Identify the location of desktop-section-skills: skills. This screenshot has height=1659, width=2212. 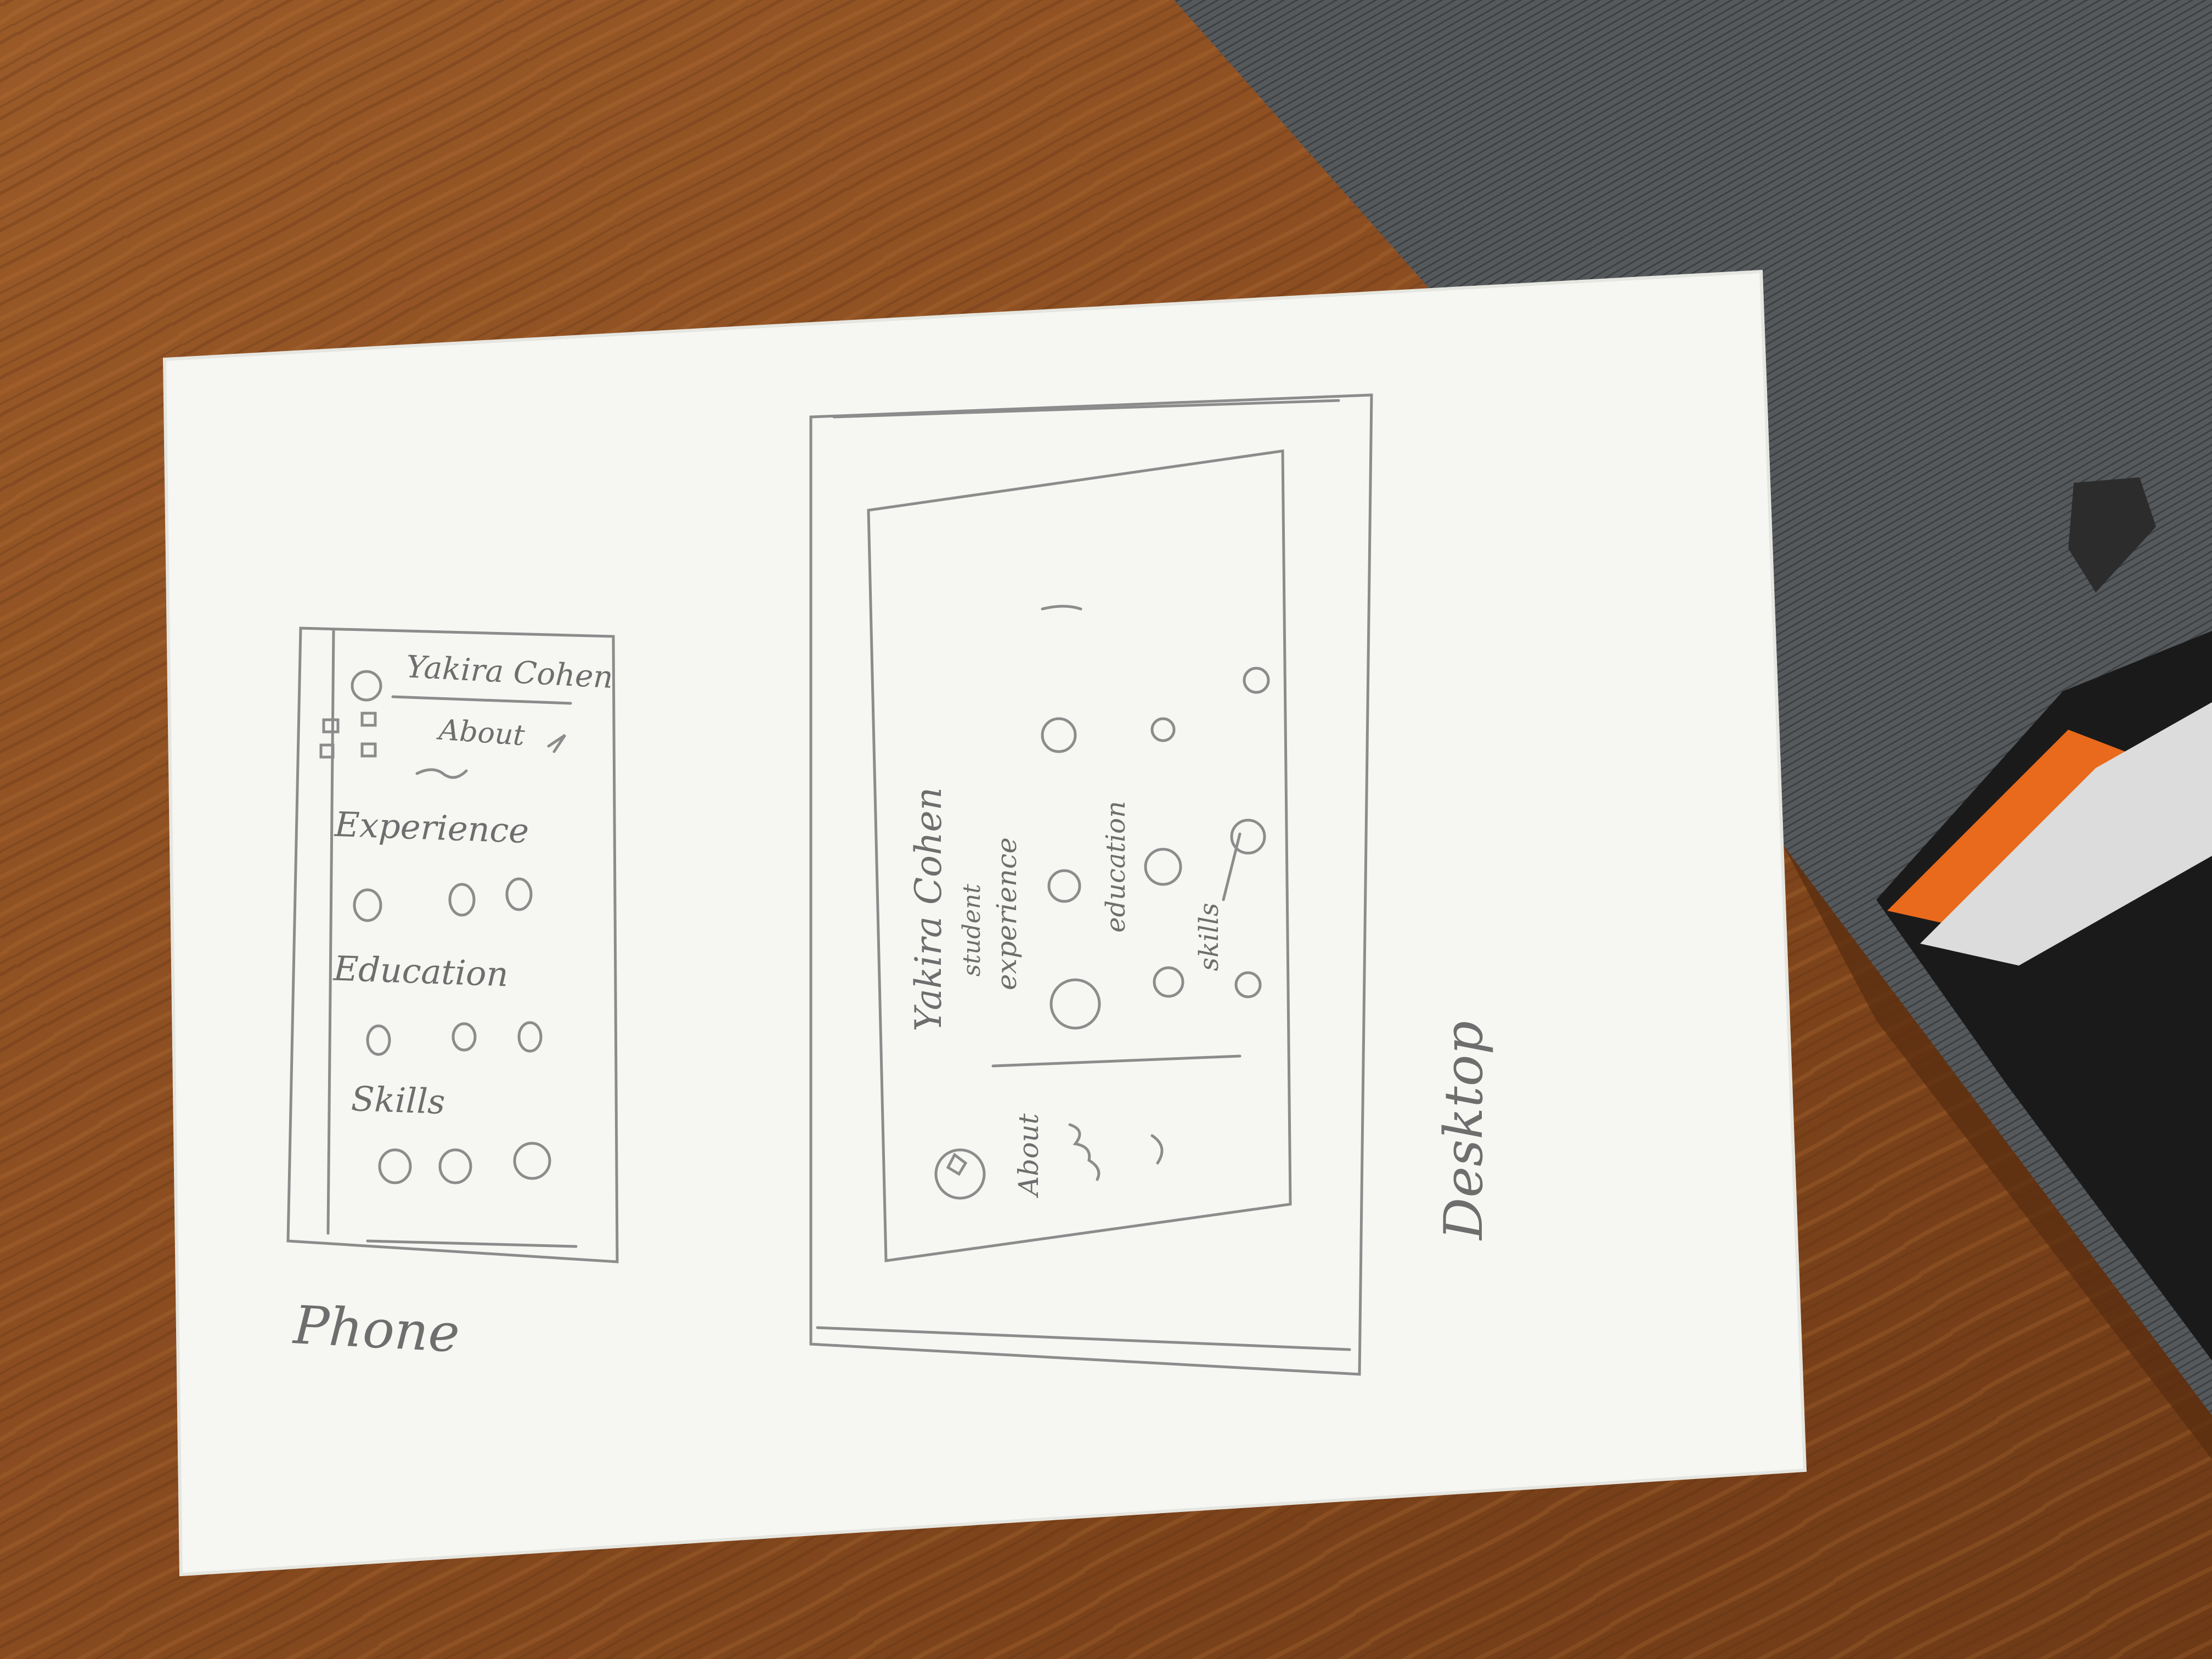
(1209, 936).